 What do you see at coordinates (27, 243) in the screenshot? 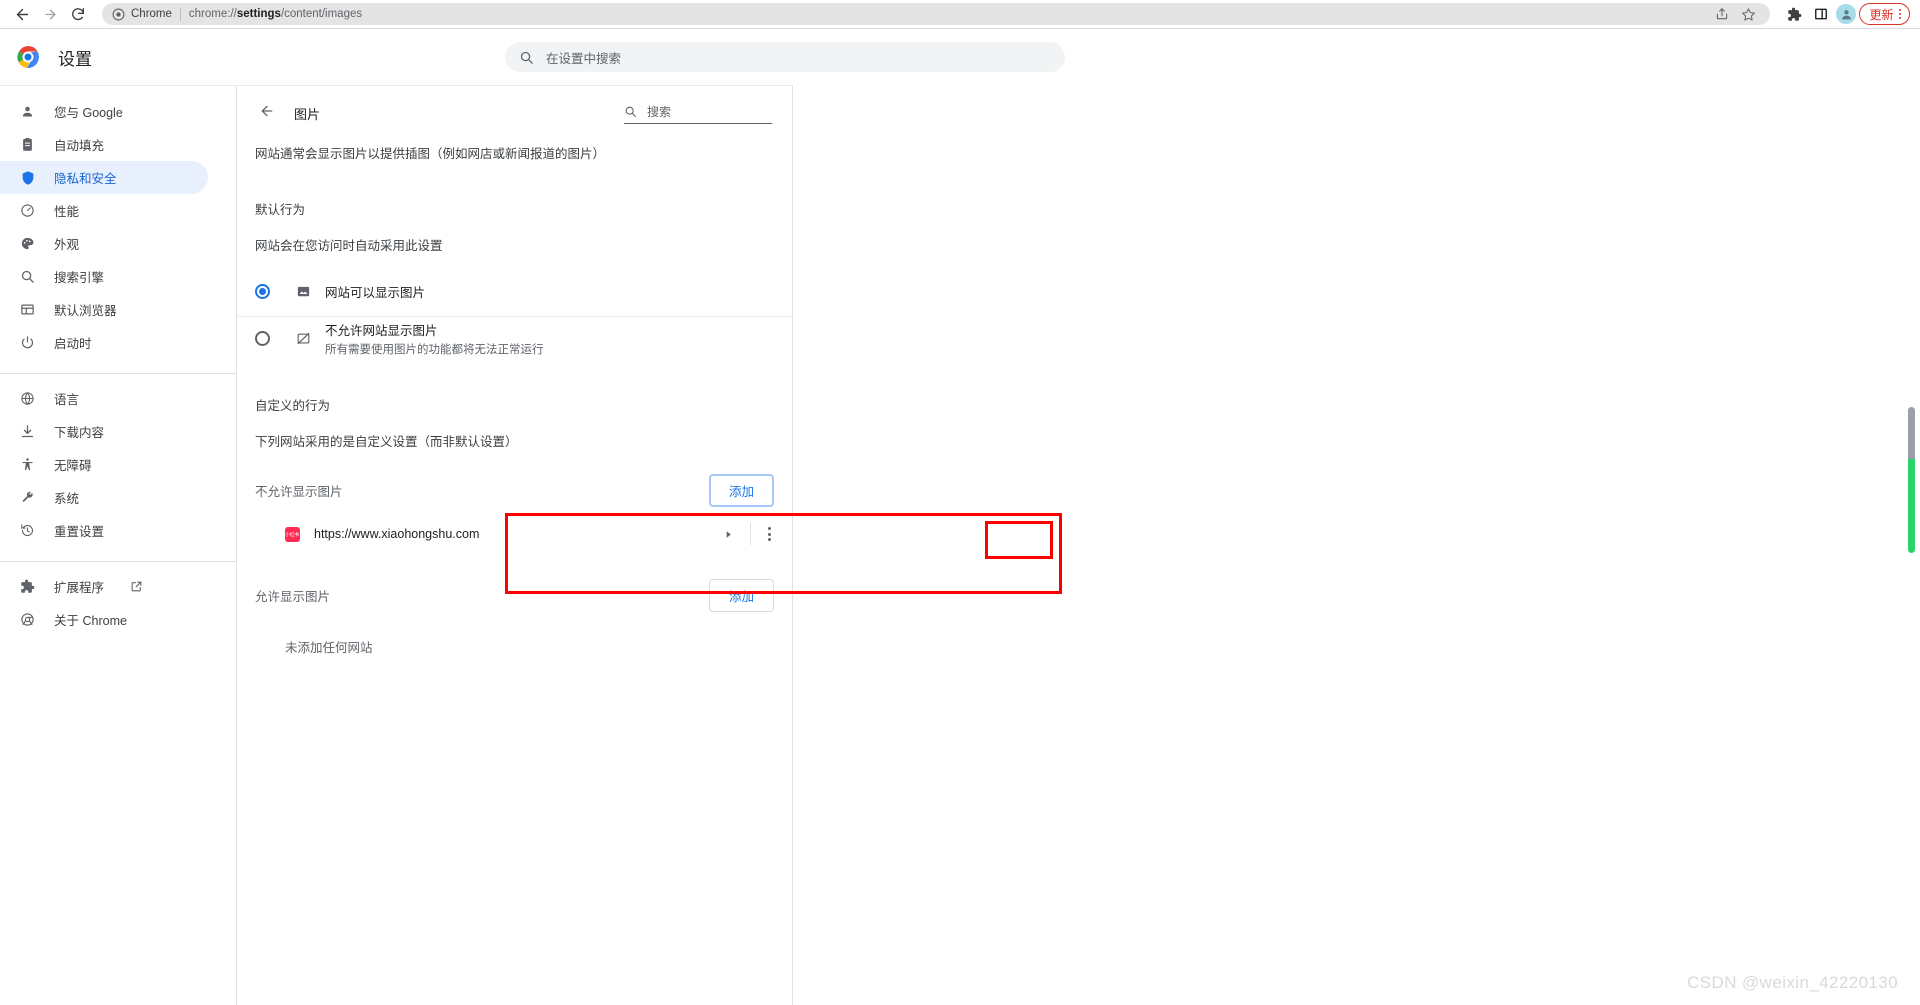
I see `palette-appearance-icon` at bounding box center [27, 243].